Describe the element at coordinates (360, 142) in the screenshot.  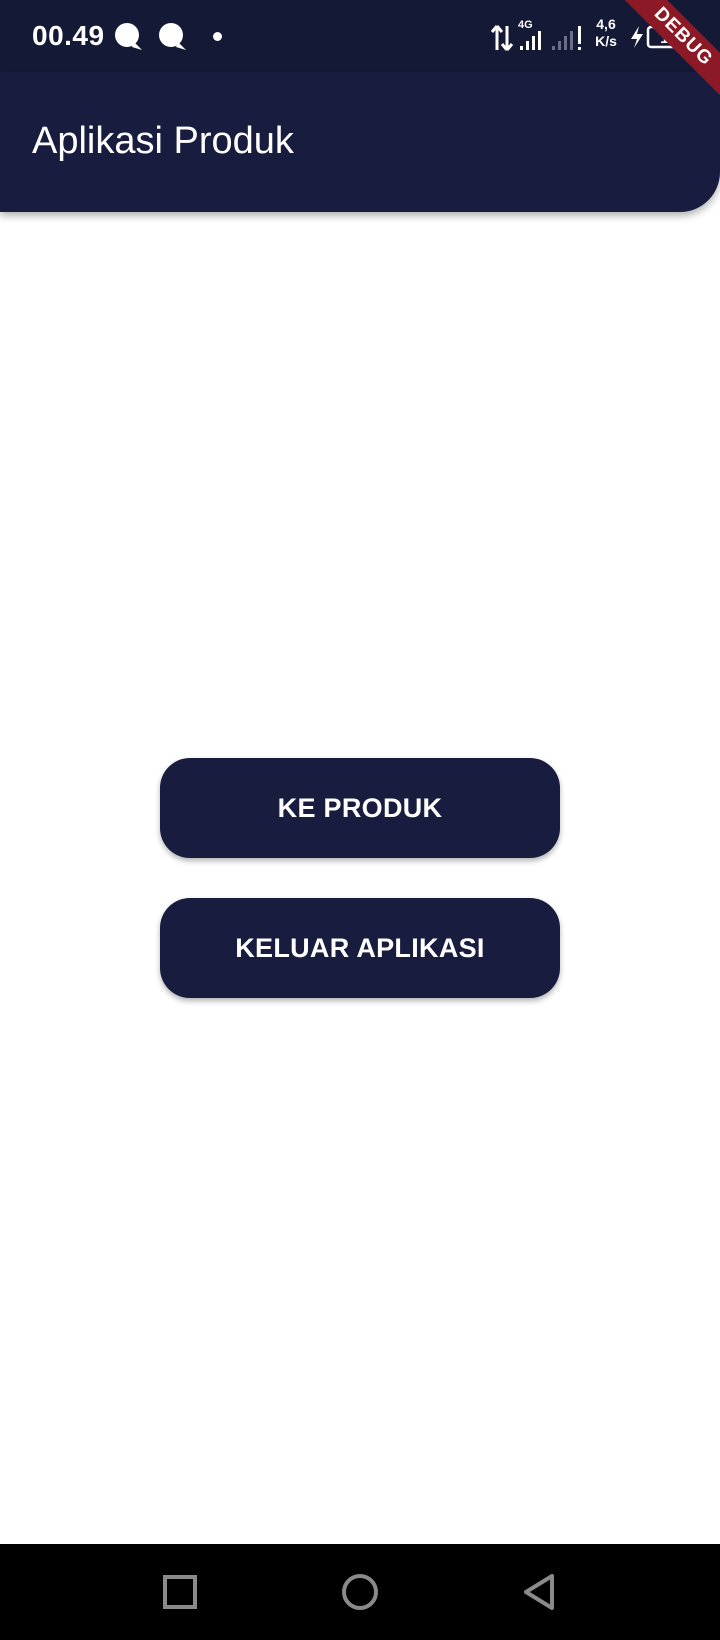
I see `app-bar: Aplikasi Produk` at that location.